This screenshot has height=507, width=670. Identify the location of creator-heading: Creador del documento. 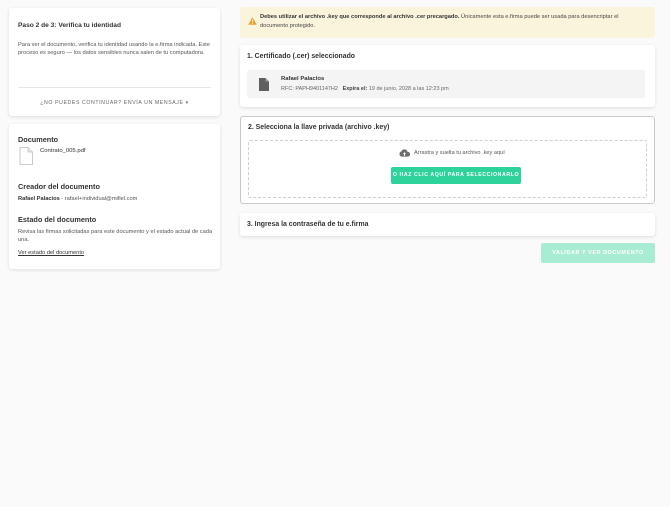
(59, 186).